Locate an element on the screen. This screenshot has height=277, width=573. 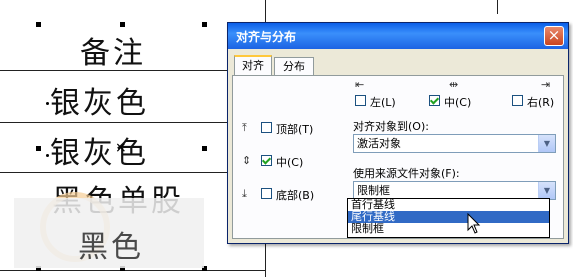
align-center-label: 中(C) is located at coordinates (458, 102).